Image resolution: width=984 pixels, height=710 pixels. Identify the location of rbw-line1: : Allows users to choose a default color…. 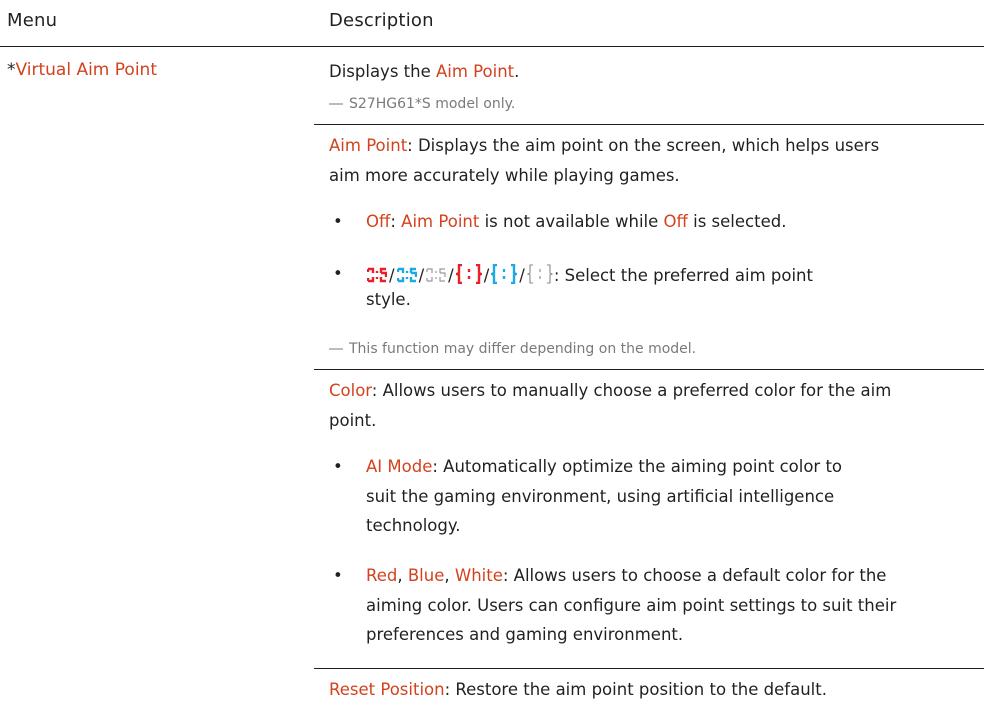
(694, 575).